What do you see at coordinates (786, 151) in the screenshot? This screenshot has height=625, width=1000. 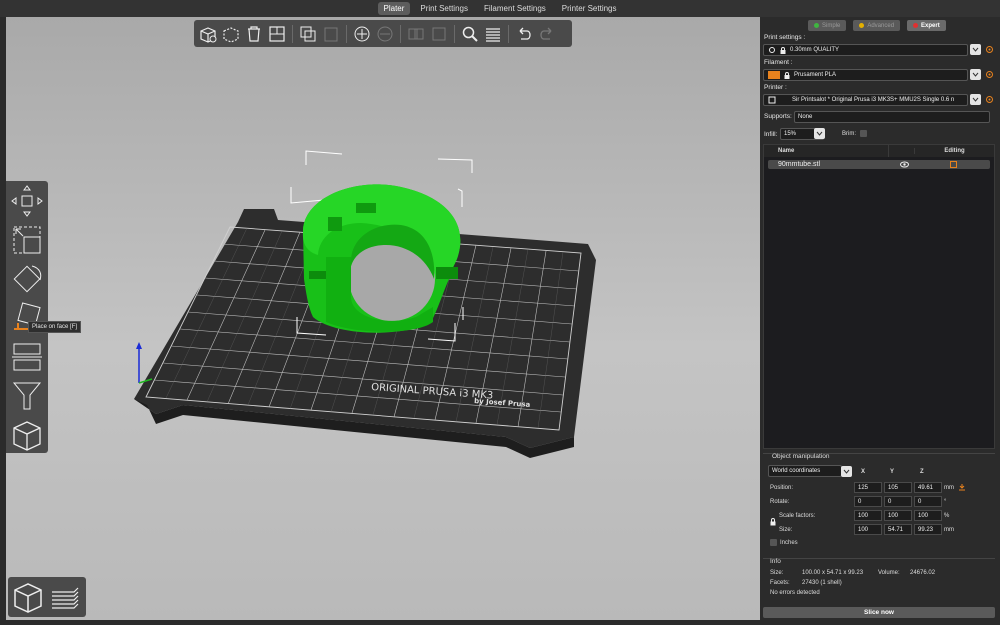 I see `column-name: Name` at bounding box center [786, 151].